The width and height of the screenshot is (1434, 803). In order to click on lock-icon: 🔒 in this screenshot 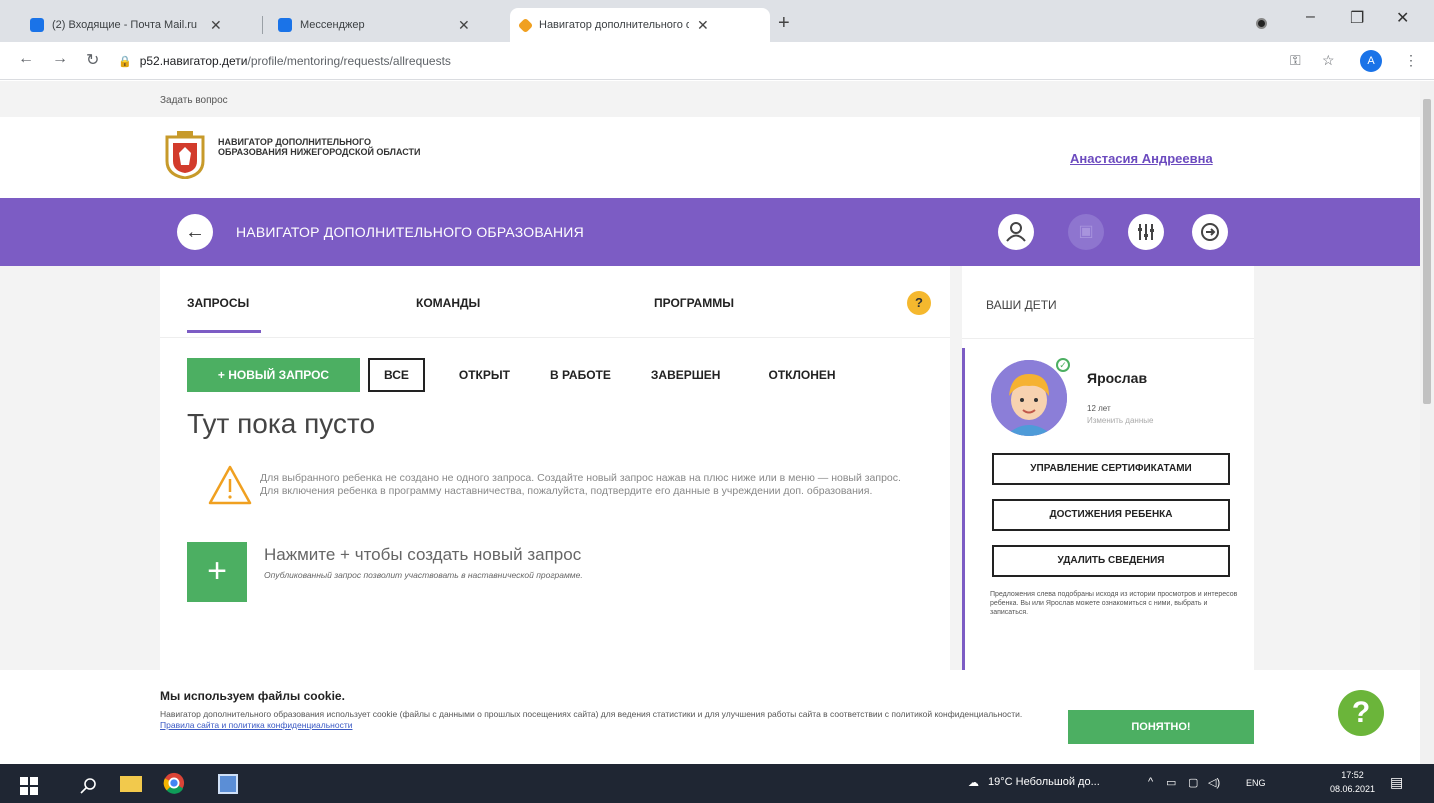, I will do `click(125, 61)`.